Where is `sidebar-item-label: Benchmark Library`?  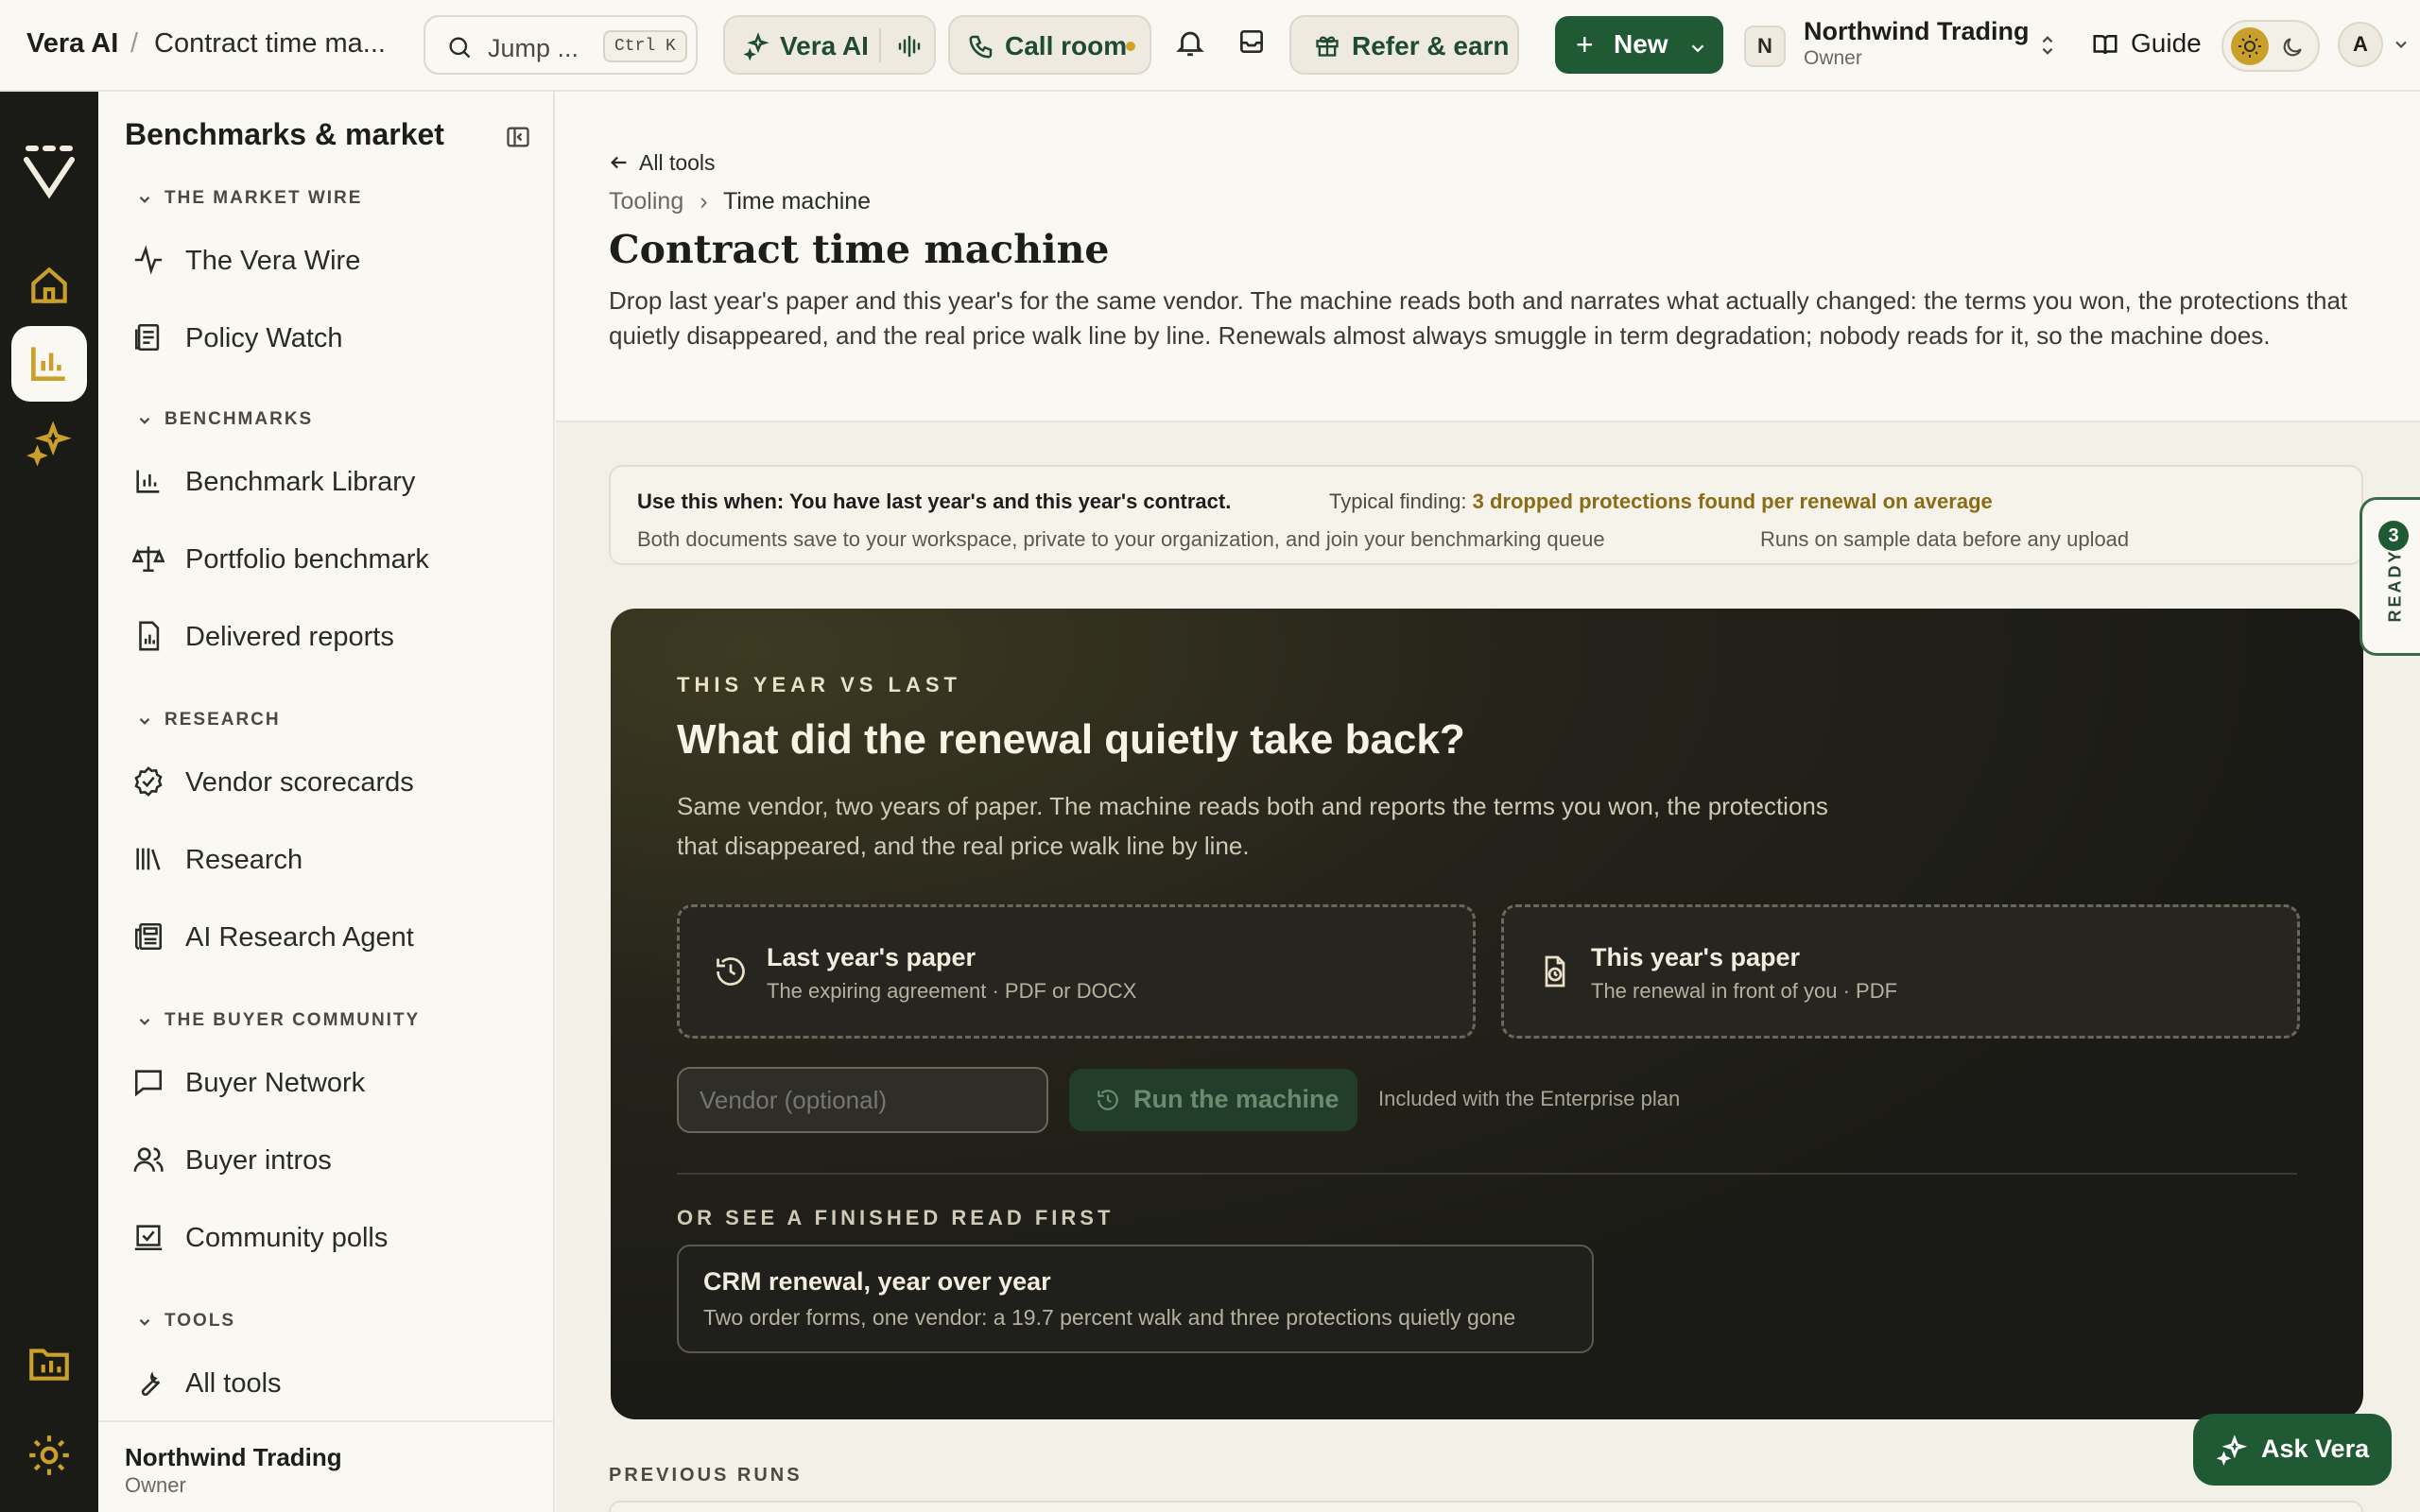 sidebar-item-label: Benchmark Library is located at coordinates (300, 482).